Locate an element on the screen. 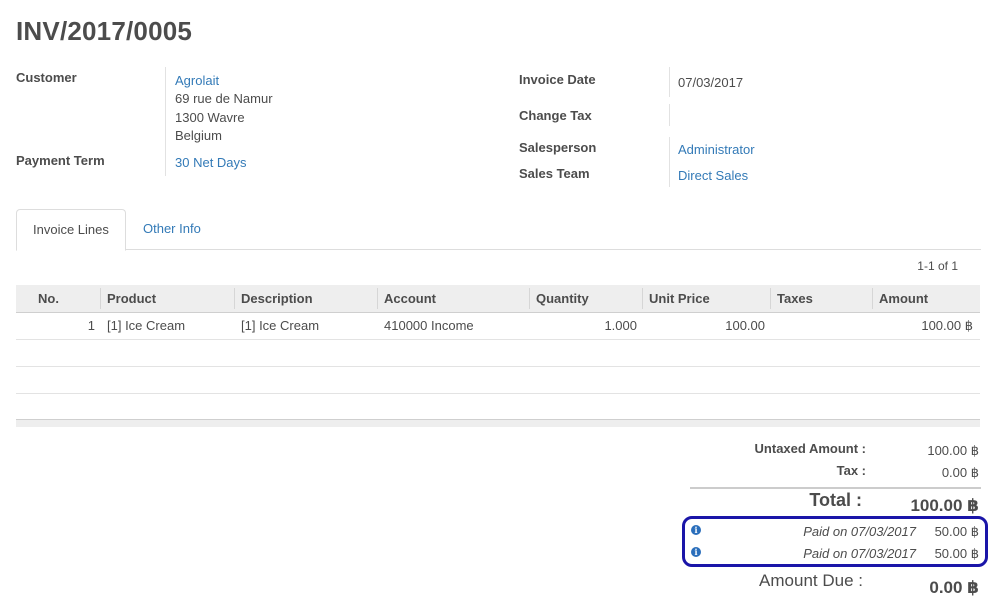  tab-other-info: Other Info is located at coordinates (172, 229).